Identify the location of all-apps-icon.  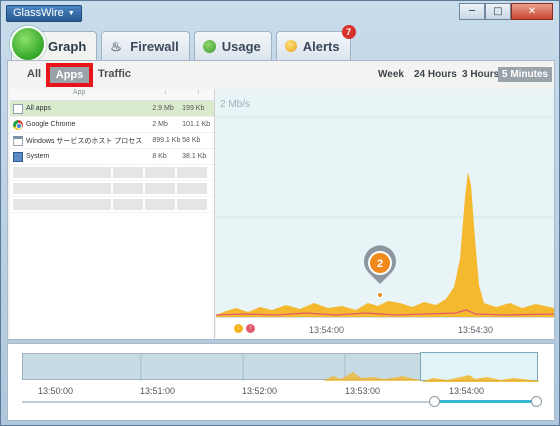
(18, 108).